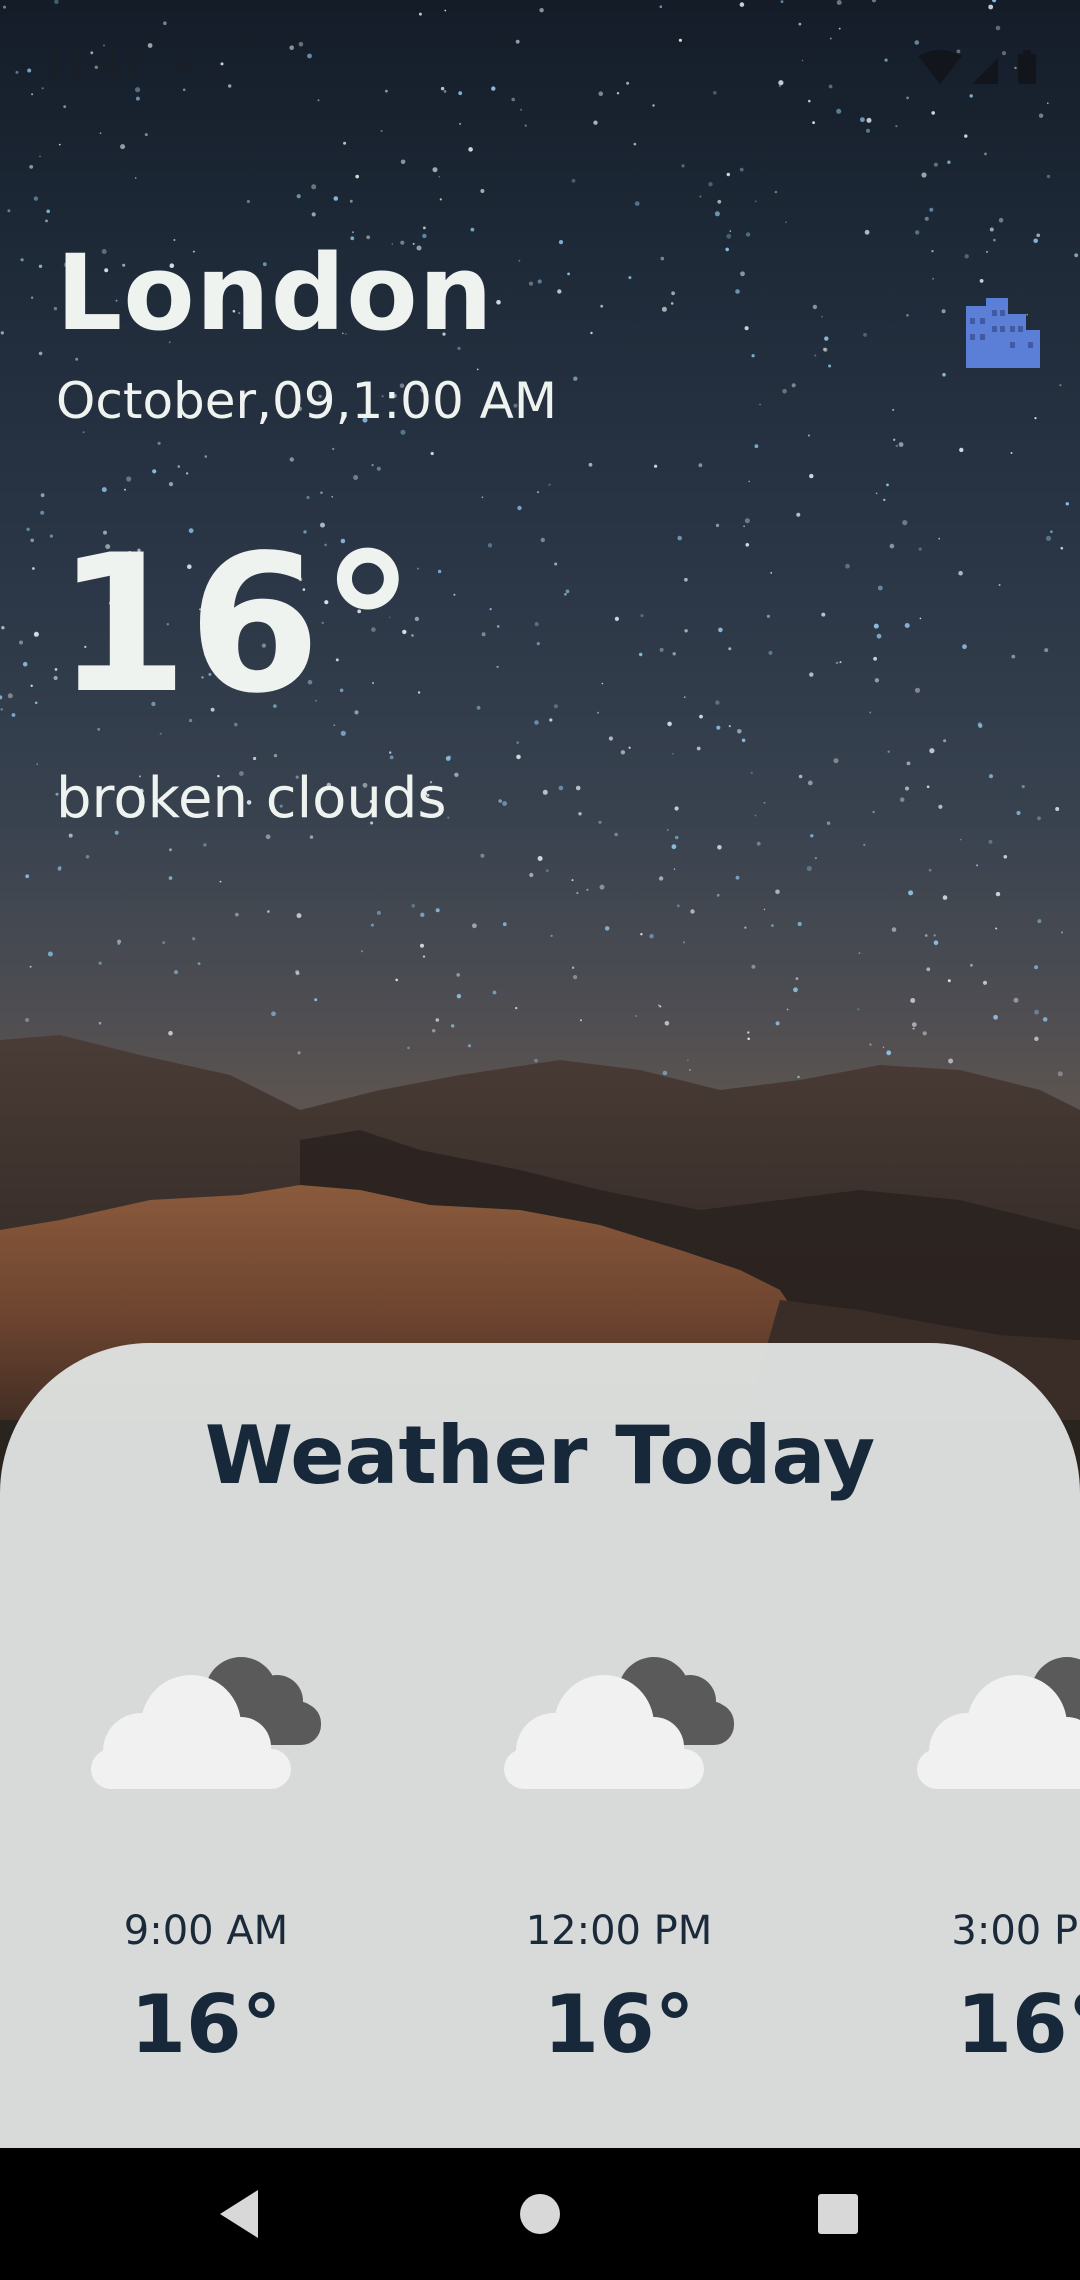  Describe the element at coordinates (540, 2214) in the screenshot. I see `home-icon` at that location.